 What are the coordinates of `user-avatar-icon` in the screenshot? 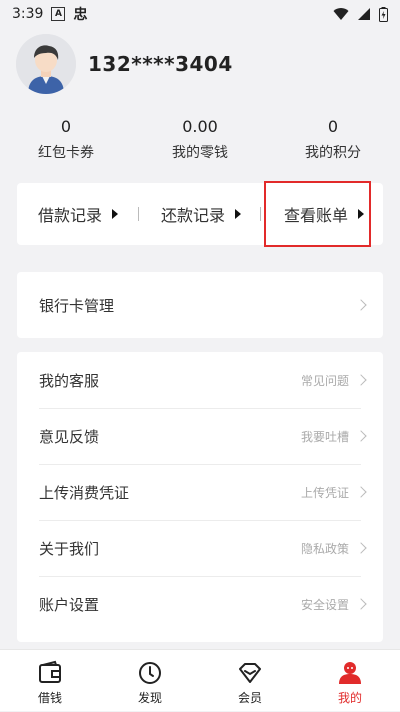 It's located at (46, 64).